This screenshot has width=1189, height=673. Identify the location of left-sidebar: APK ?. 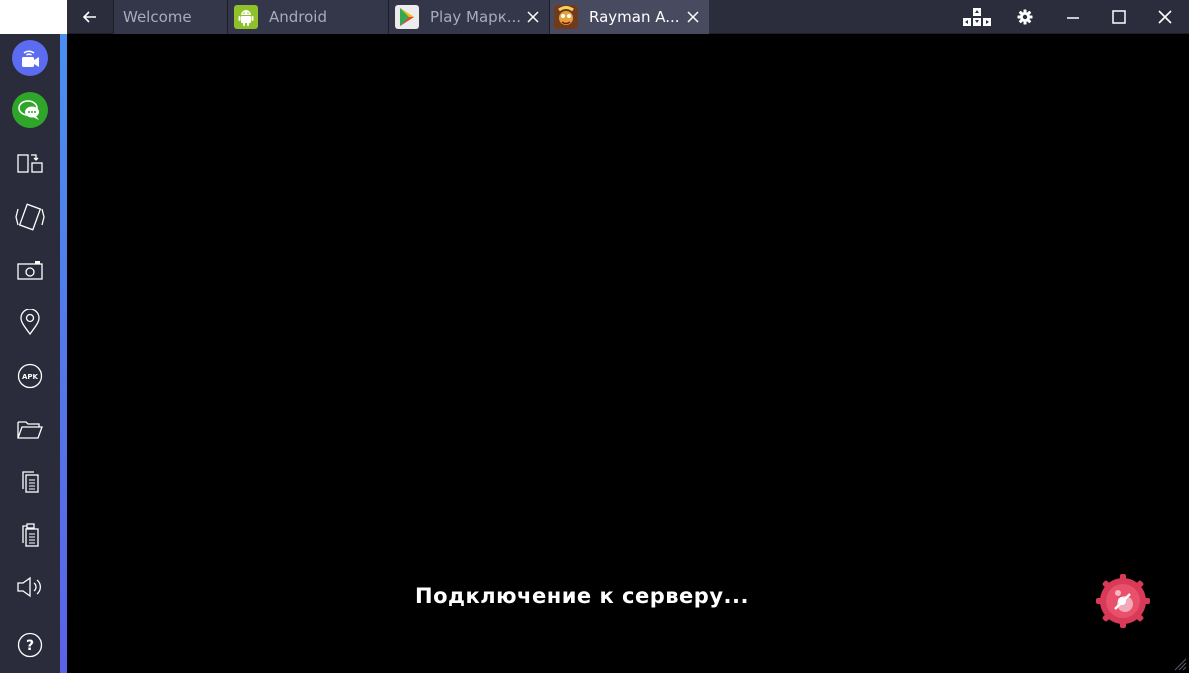
(30, 353).